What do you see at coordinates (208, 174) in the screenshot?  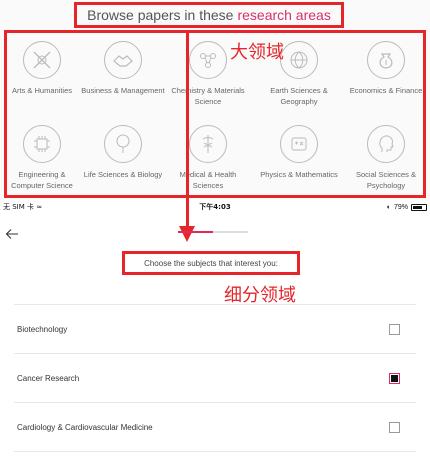 I see `area-label: Medical & Health` at bounding box center [208, 174].